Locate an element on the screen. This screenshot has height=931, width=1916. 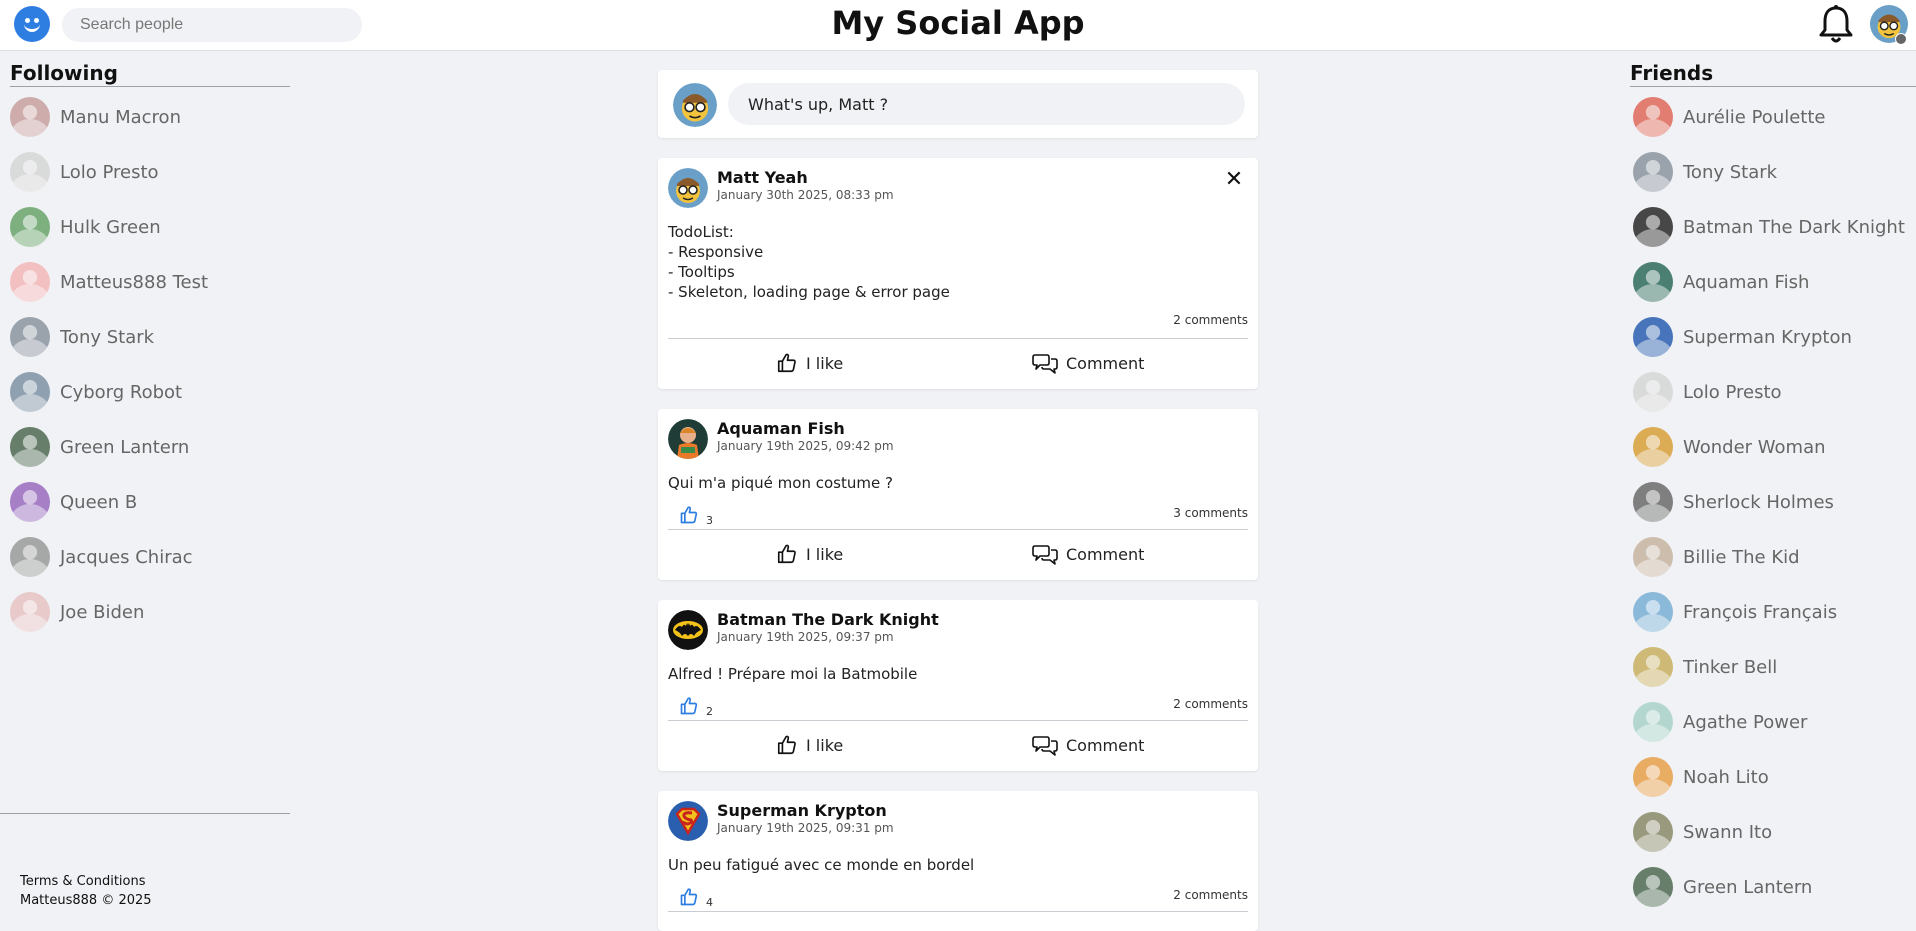
likes-summary: 3 is located at coordinates (695, 516).